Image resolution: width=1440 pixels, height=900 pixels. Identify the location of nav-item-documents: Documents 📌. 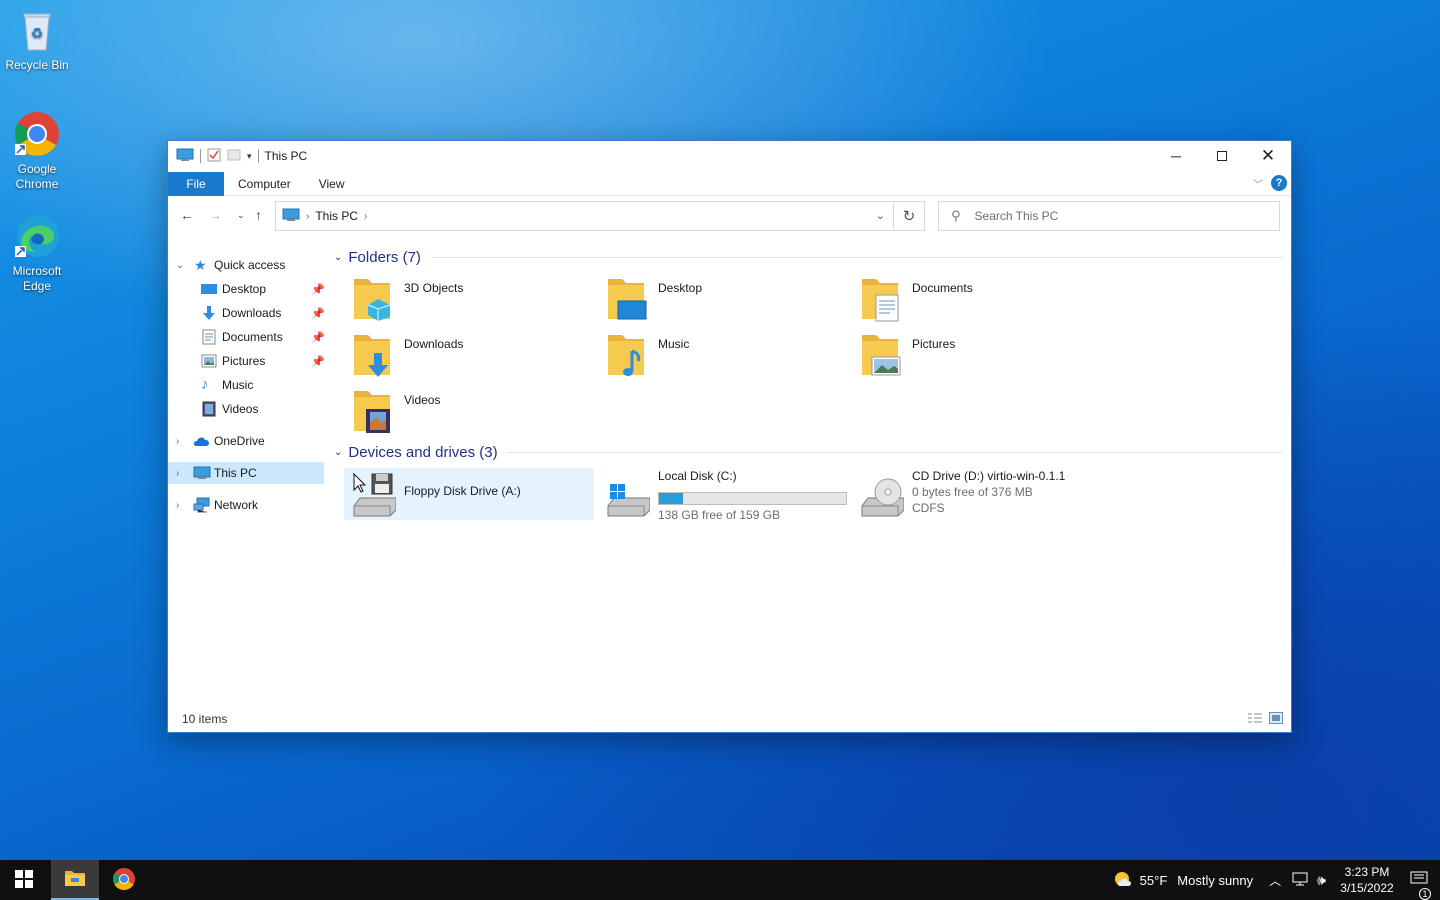
(246, 337).